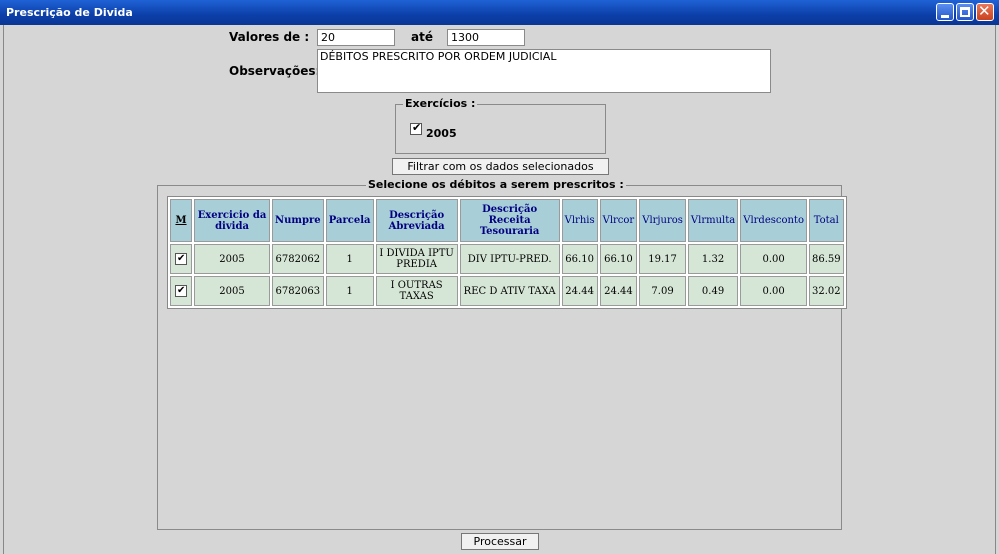 This screenshot has height=554, width=999. Describe the element at coordinates (509, 291) in the screenshot. I see `cell-descricao-receita: REC D ATIV TAXA` at that location.